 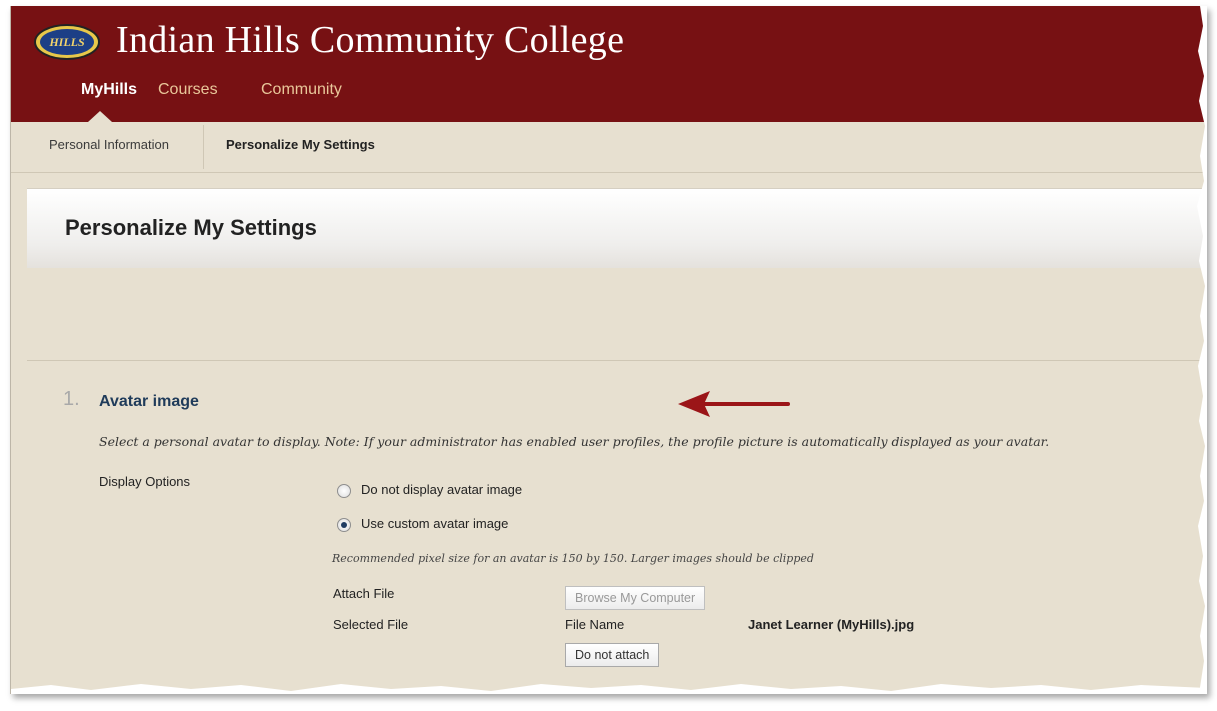 What do you see at coordinates (149, 401) in the screenshot?
I see `section-title: Avatar image` at bounding box center [149, 401].